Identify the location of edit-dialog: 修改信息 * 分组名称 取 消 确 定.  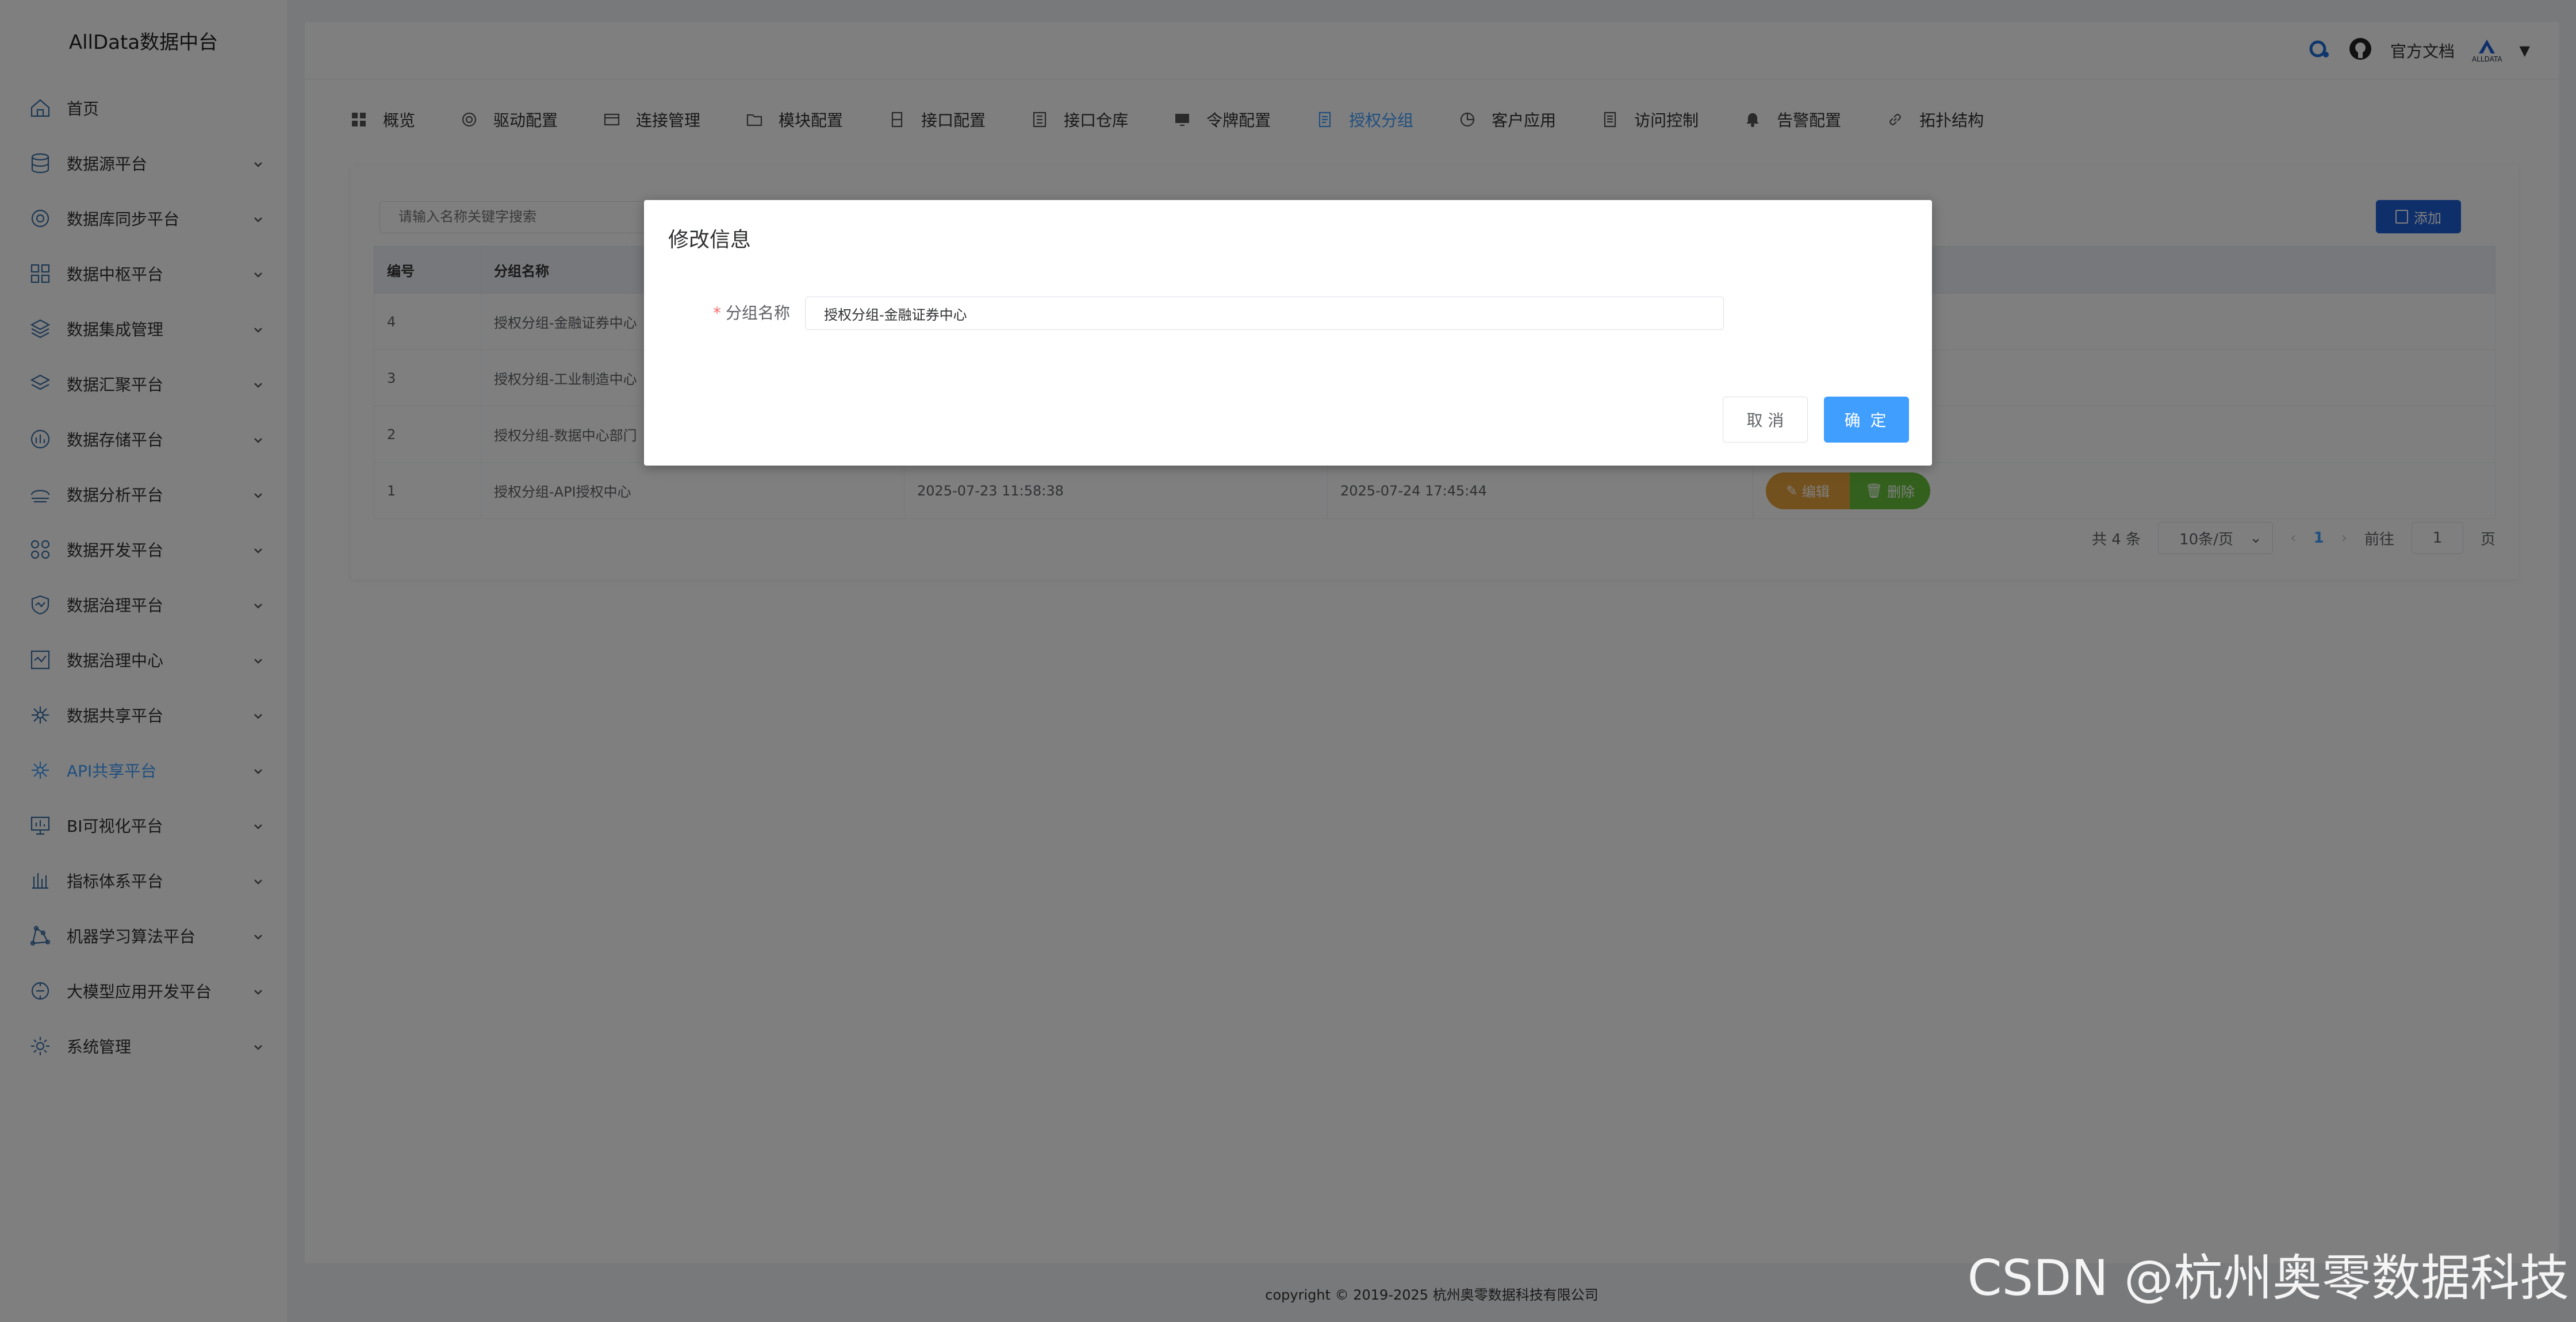
(1288, 333).